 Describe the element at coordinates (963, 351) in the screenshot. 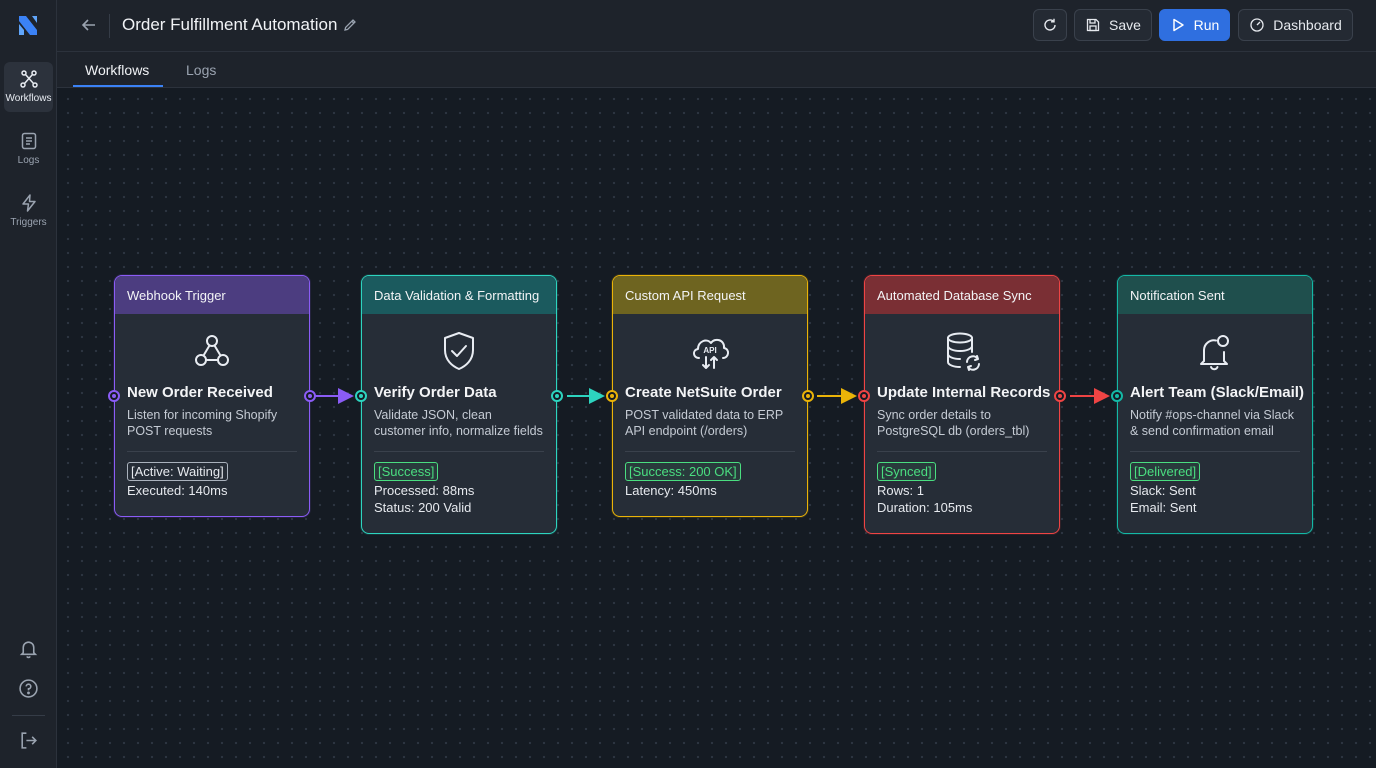

I see `database-sync-icon` at that location.